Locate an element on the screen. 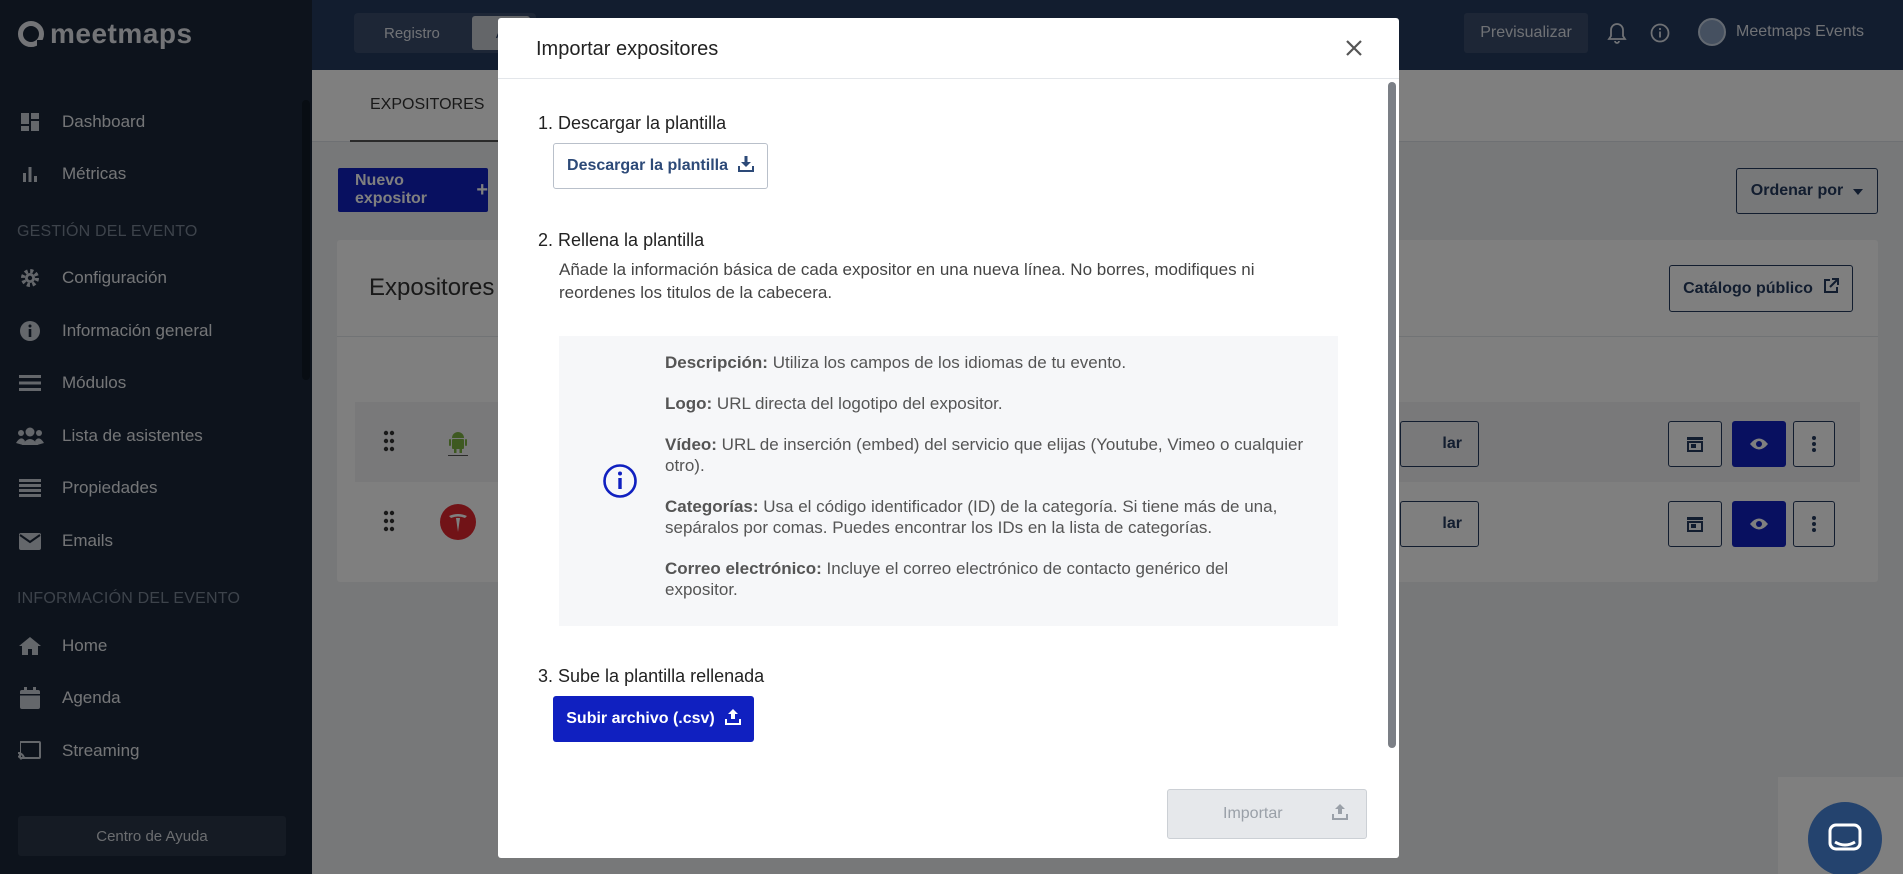 This screenshot has width=1903, height=874. download-template-button: Descargar la plantilla is located at coordinates (660, 166).